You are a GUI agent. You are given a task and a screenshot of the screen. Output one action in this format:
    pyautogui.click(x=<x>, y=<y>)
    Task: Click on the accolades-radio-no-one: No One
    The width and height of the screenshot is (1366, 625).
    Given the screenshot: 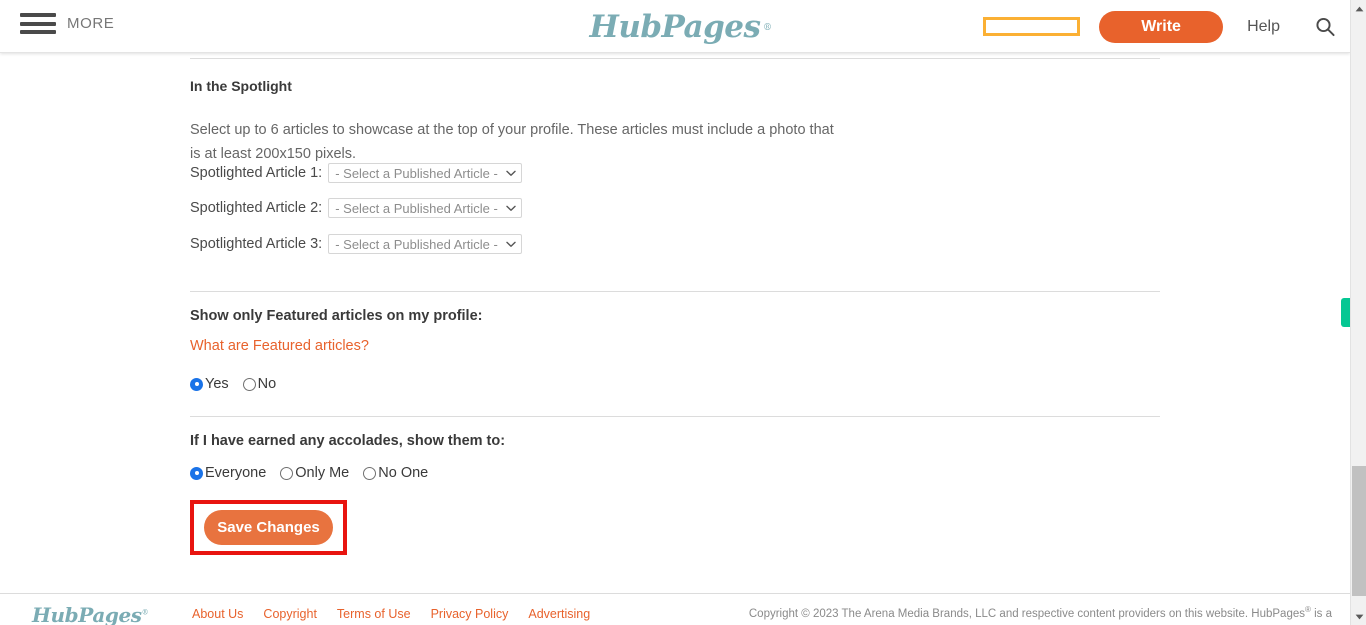 What is the action you would take?
    pyautogui.click(x=395, y=473)
    